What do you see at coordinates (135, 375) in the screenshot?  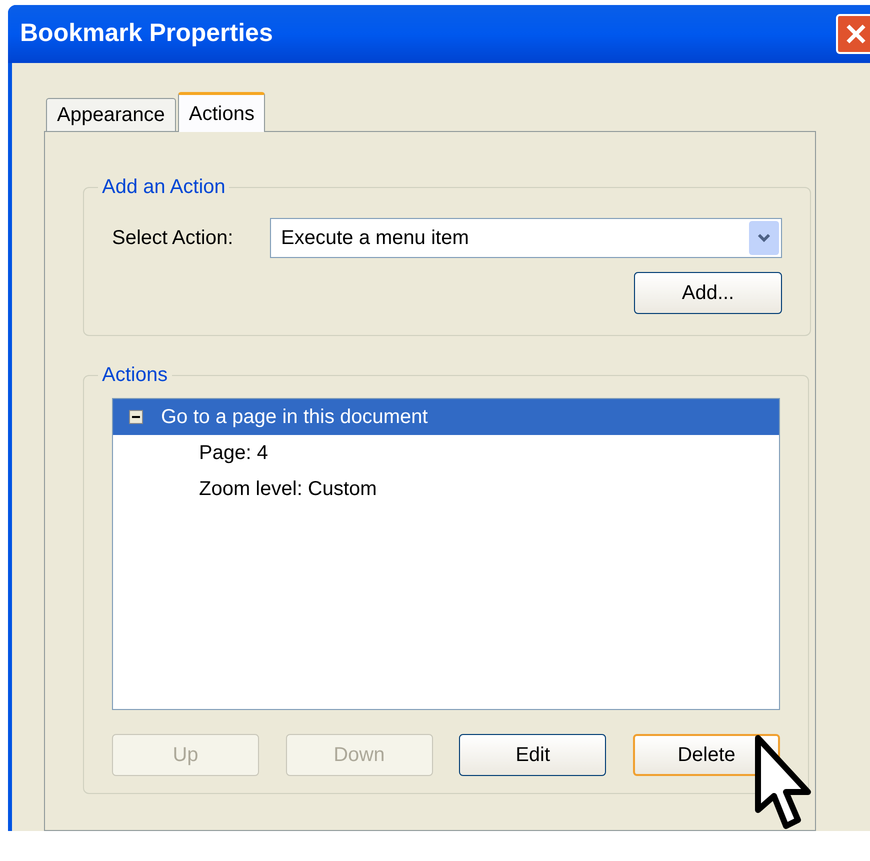 I see `group-label: Actions` at bounding box center [135, 375].